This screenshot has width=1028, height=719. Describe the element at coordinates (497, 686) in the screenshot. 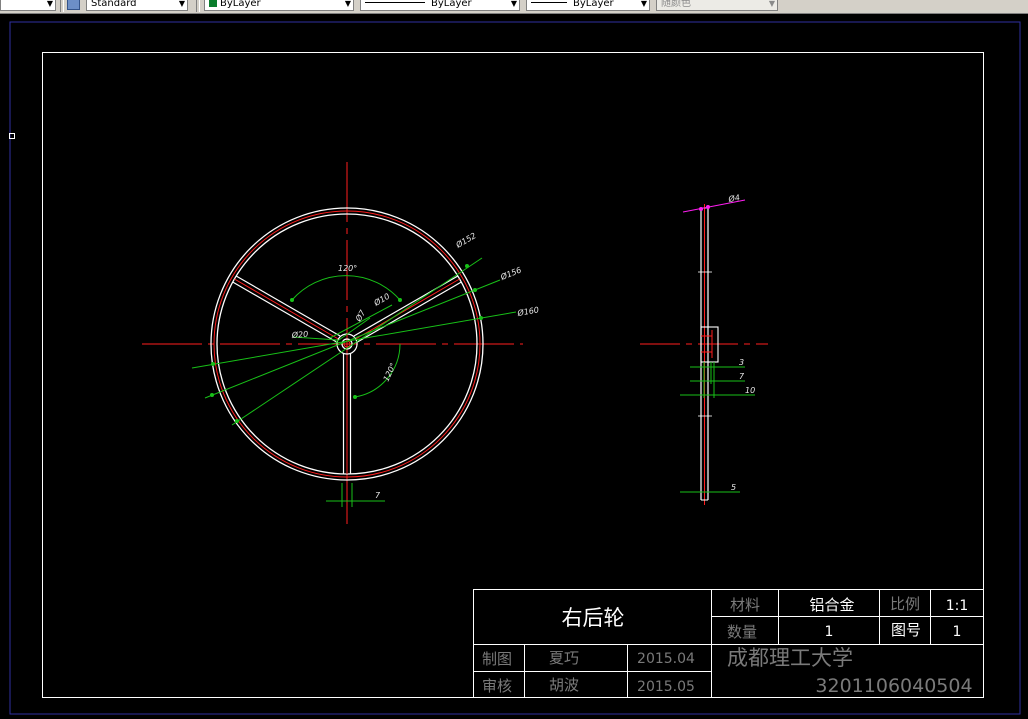

I see `checked-label: 审核` at that location.